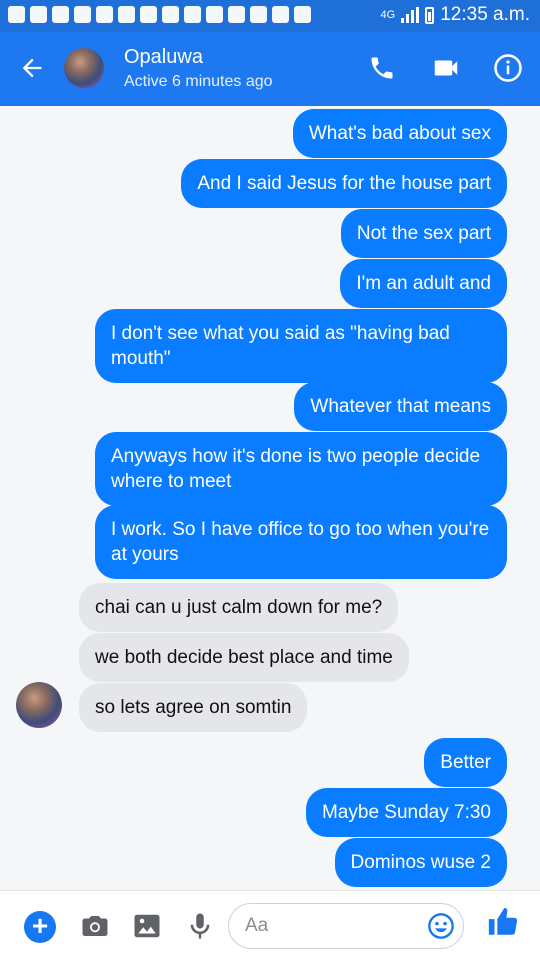  I want to click on info-button, so click(508, 68).